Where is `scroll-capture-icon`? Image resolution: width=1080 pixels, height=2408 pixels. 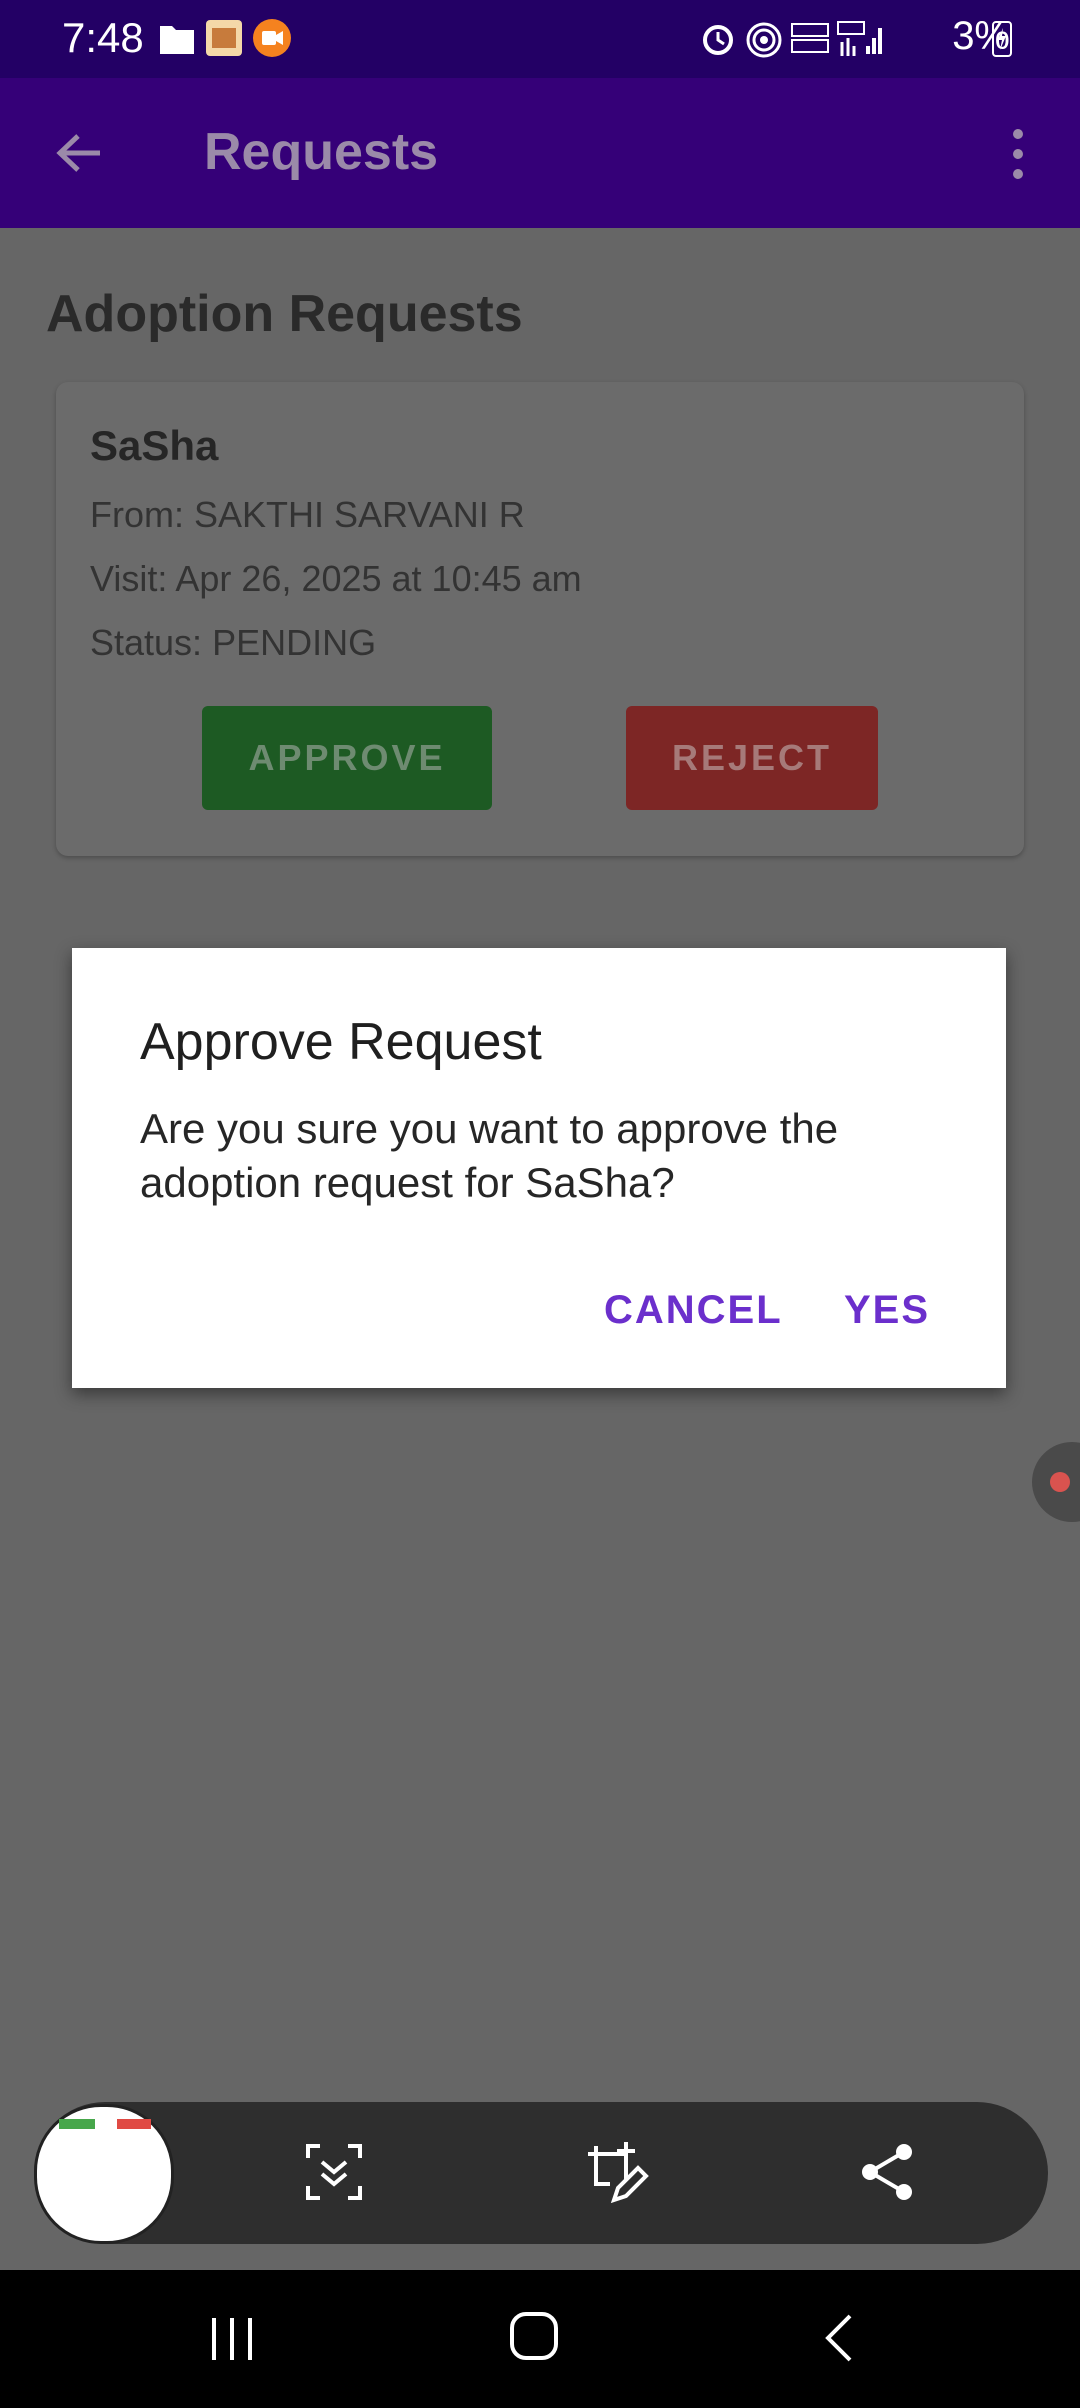 scroll-capture-icon is located at coordinates (334, 2172).